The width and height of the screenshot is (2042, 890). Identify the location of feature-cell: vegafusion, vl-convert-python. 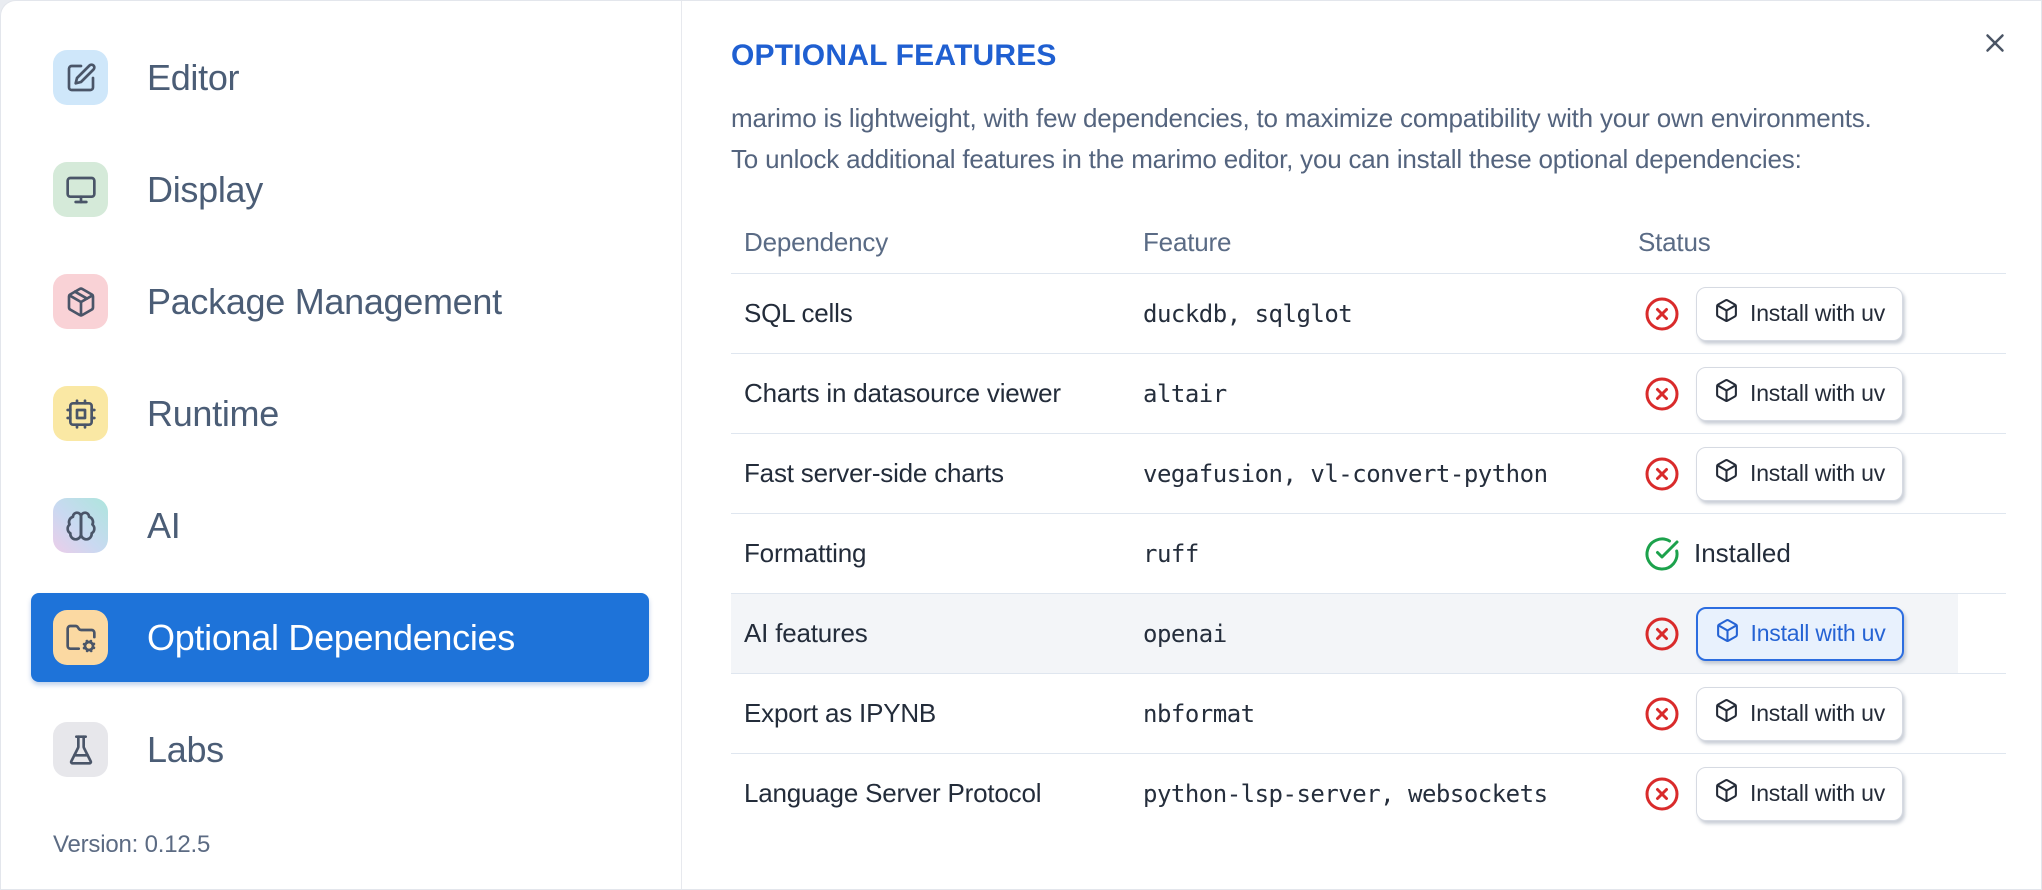
(1345, 473).